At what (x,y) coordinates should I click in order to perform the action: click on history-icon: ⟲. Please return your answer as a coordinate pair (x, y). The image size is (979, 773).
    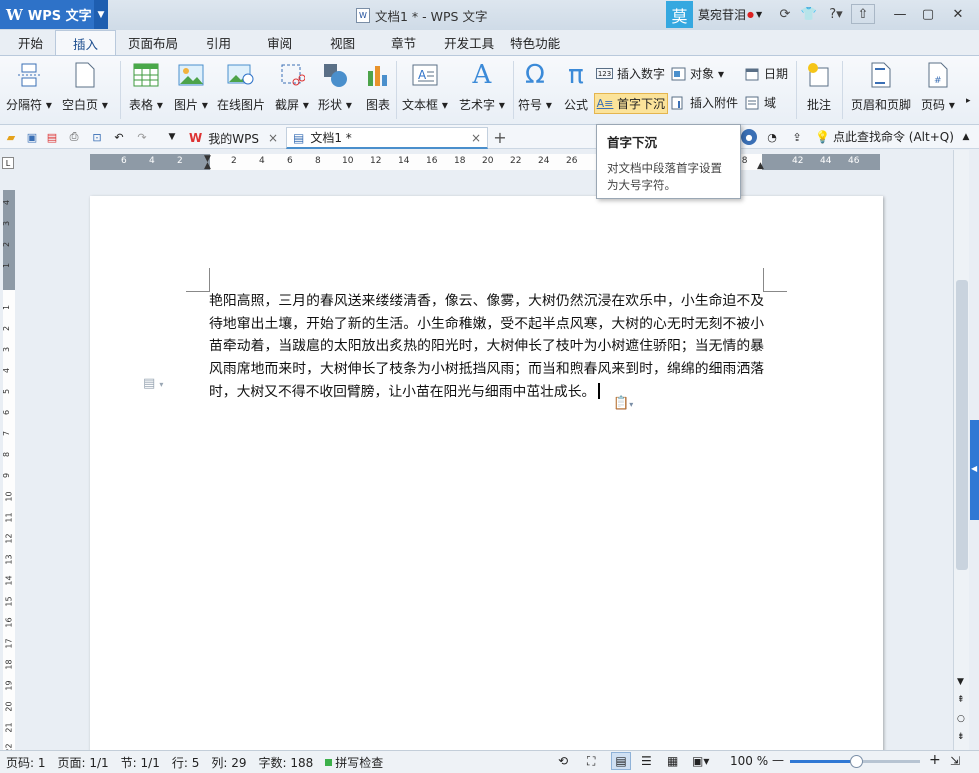
    Looking at the image, I should click on (563, 761).